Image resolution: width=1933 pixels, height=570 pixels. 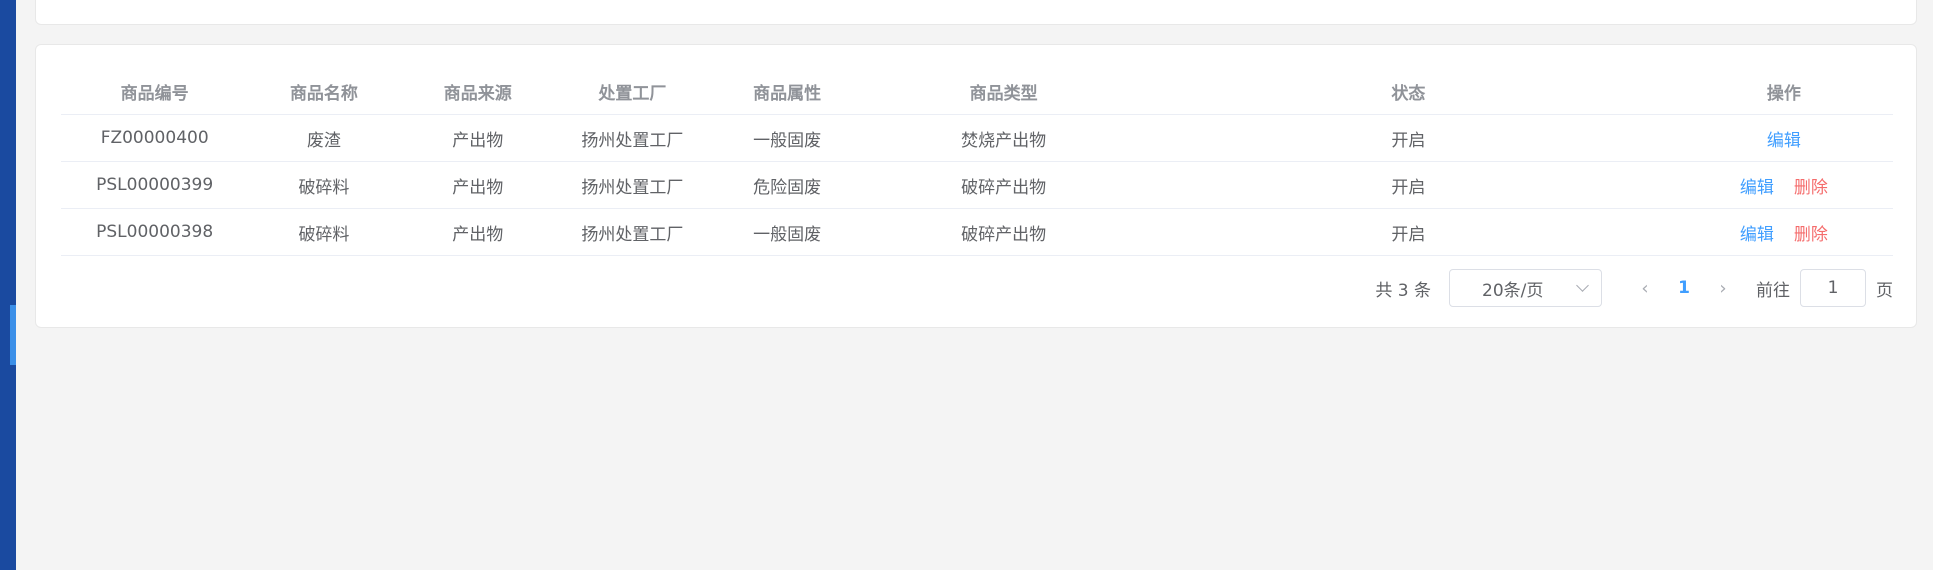 I want to click on page-number-current: 1, so click(x=1684, y=288).